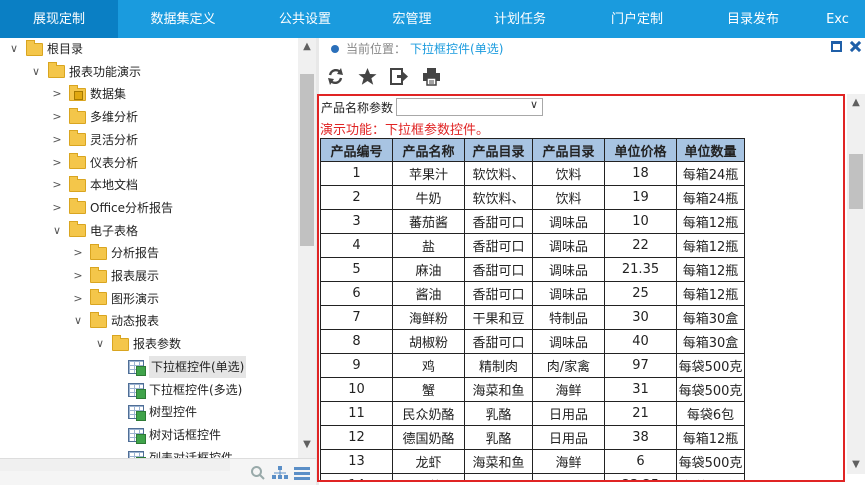 The image size is (865, 485). I want to click on table-row: 7 海鲜粉 干果和豆 特制品 30 每箱30盒, so click(532, 317).